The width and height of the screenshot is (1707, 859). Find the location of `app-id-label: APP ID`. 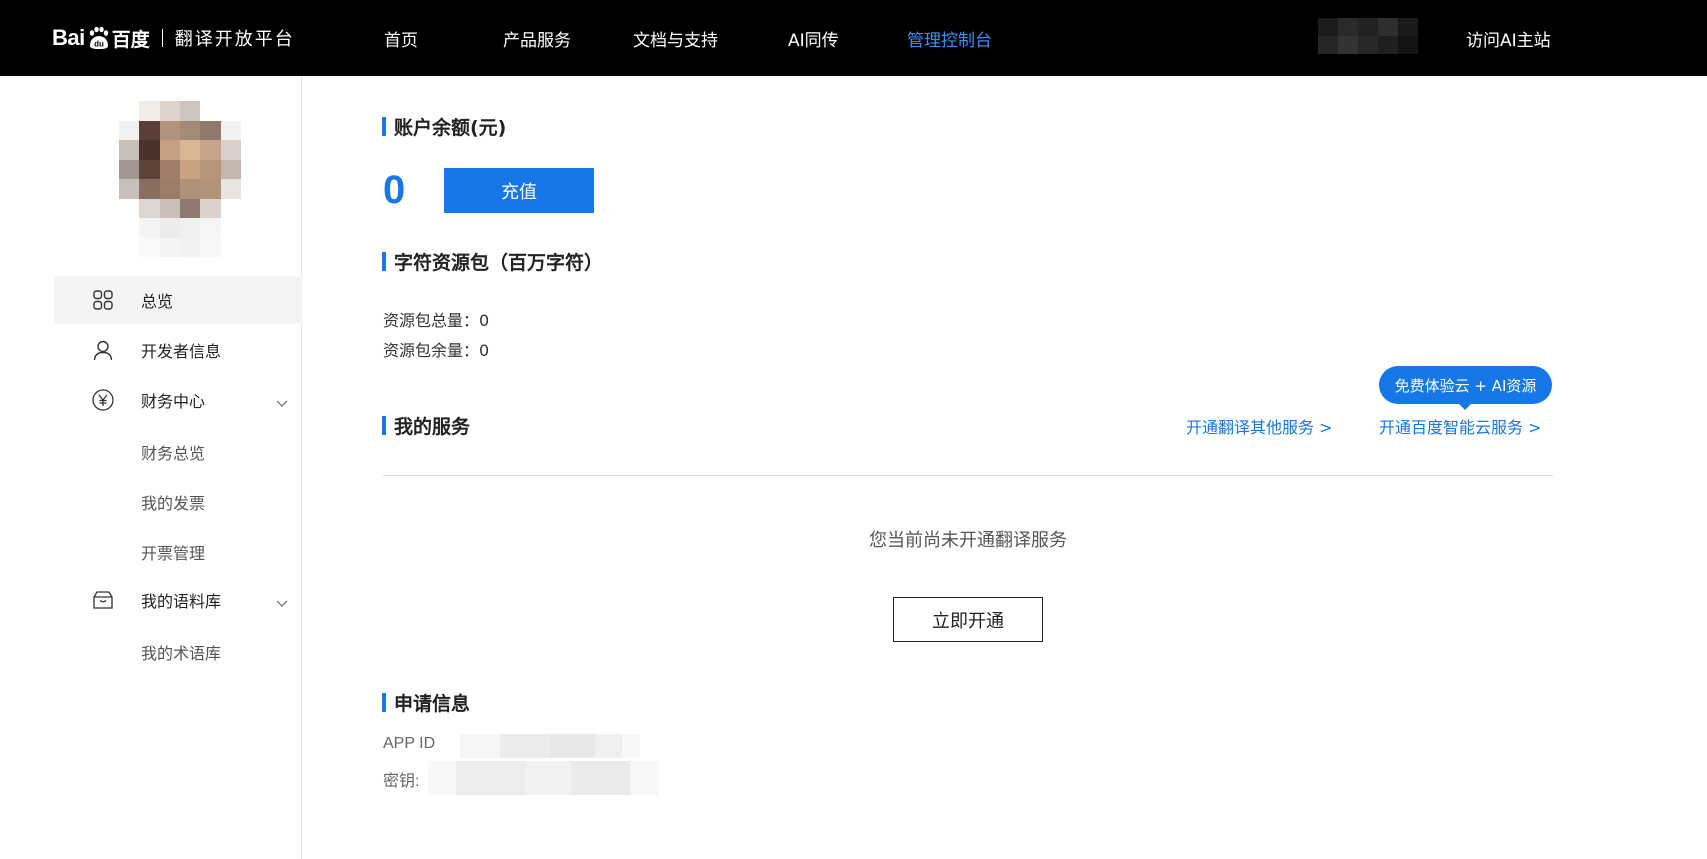

app-id-label: APP ID is located at coordinates (409, 743).